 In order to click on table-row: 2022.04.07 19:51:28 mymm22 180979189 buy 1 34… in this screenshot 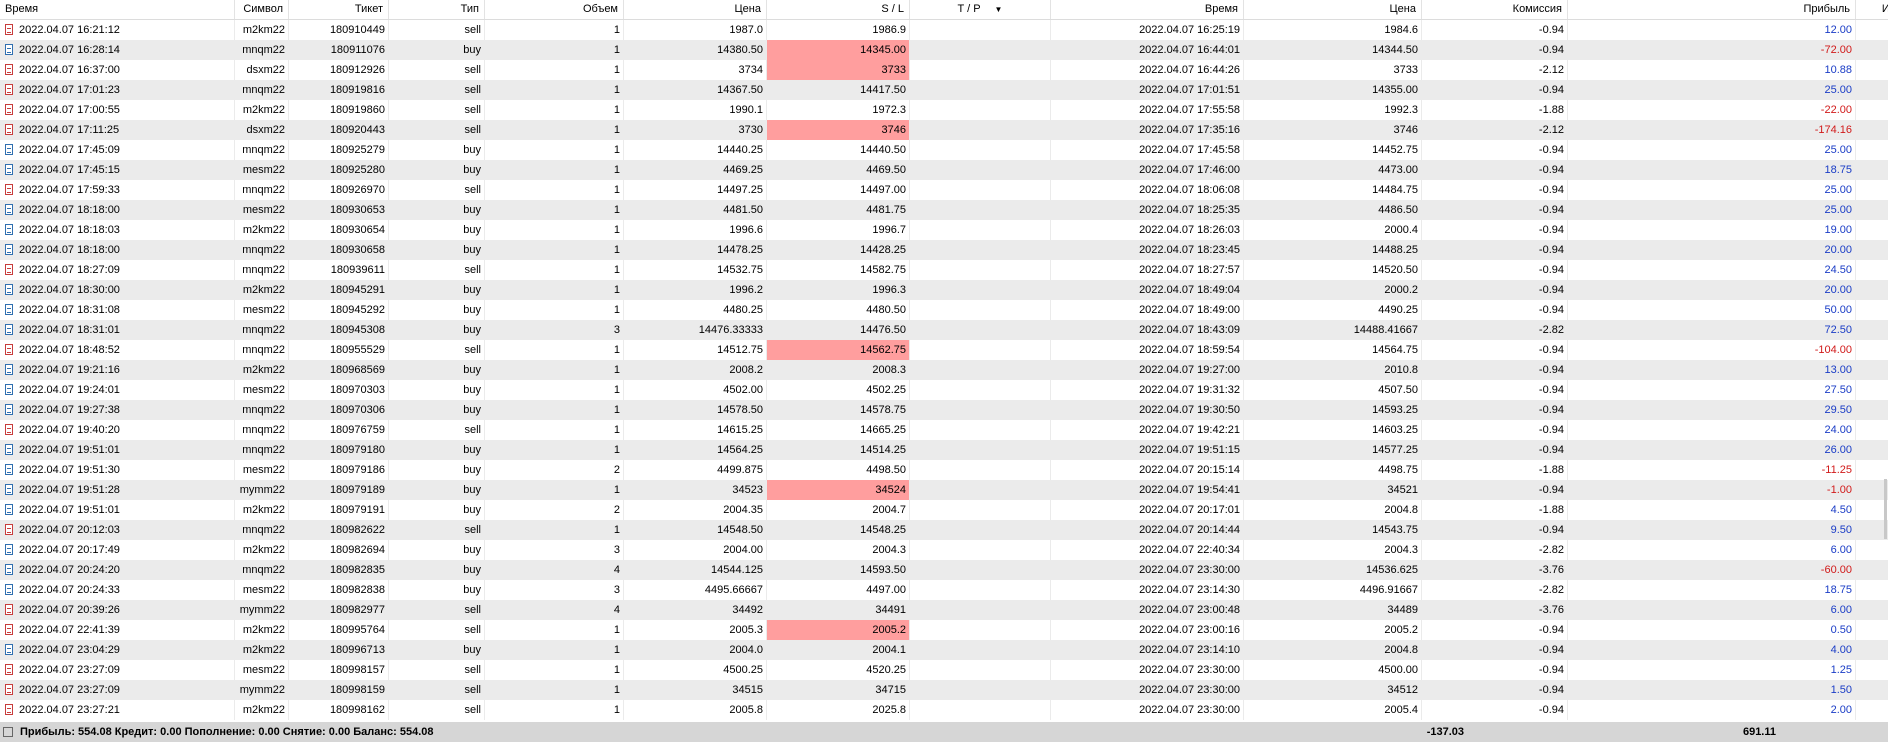, I will do `click(944, 490)`.